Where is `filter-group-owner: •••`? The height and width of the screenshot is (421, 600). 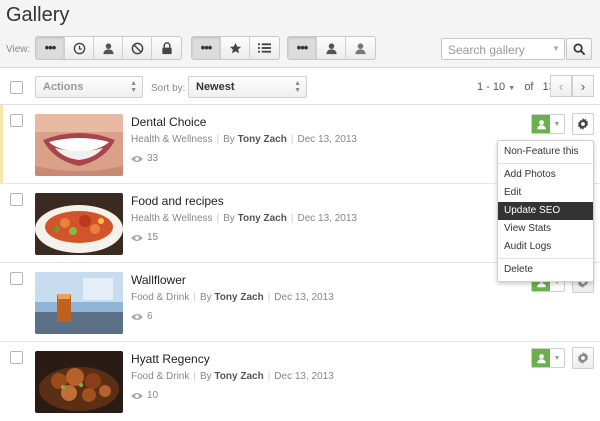 filter-group-owner: ••• is located at coordinates (331, 48).